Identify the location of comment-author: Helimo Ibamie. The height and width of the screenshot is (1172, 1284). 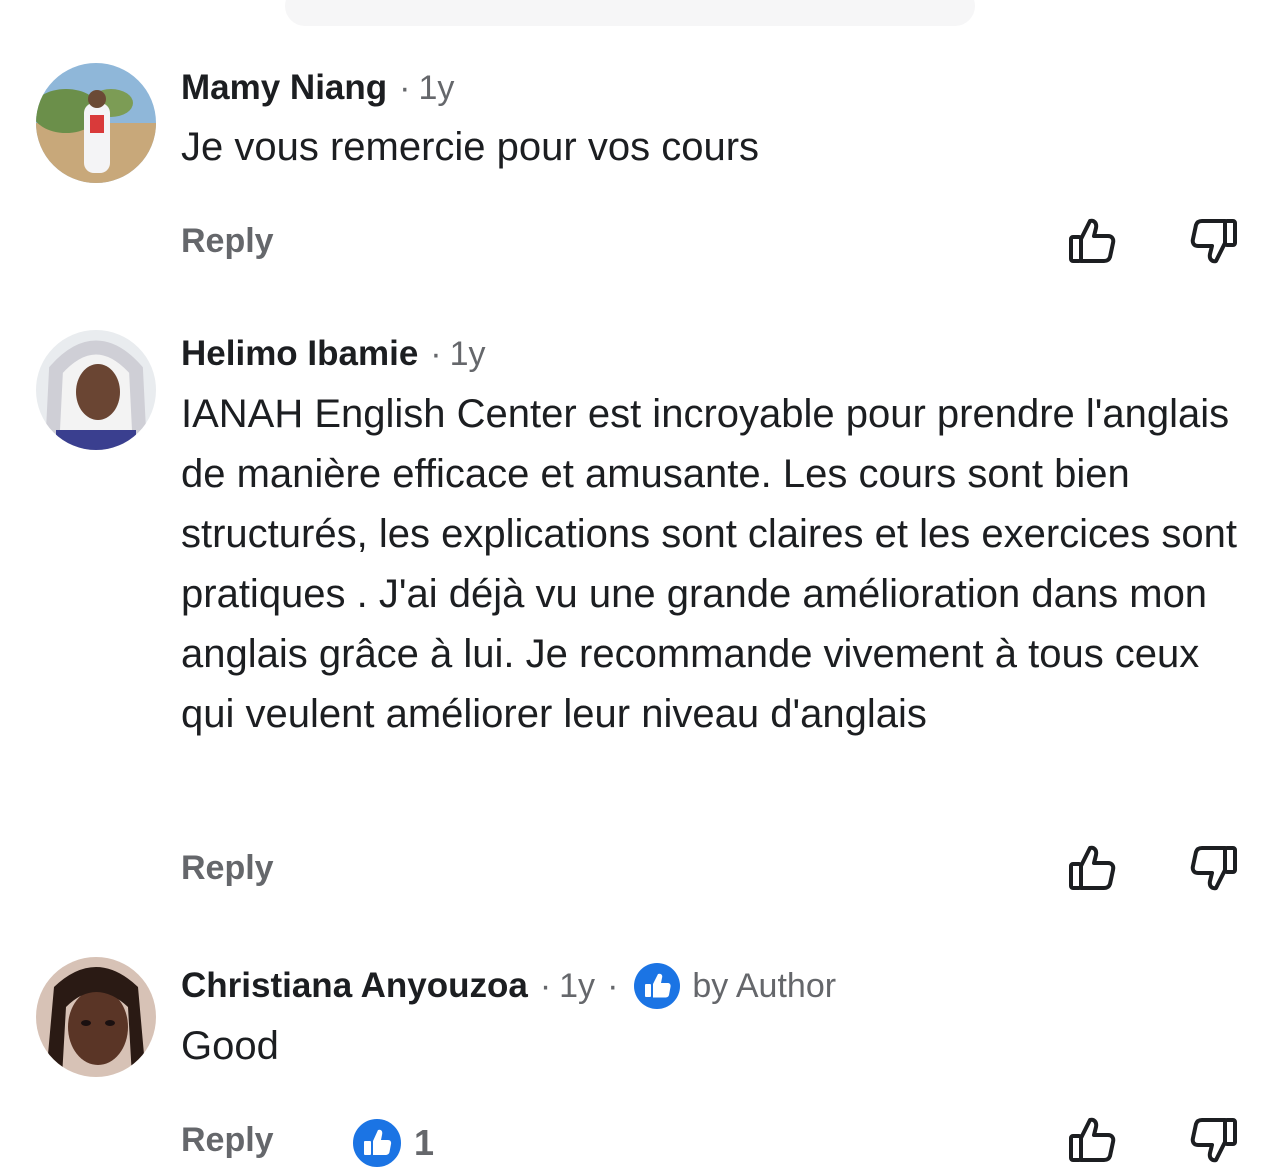
(299, 354).